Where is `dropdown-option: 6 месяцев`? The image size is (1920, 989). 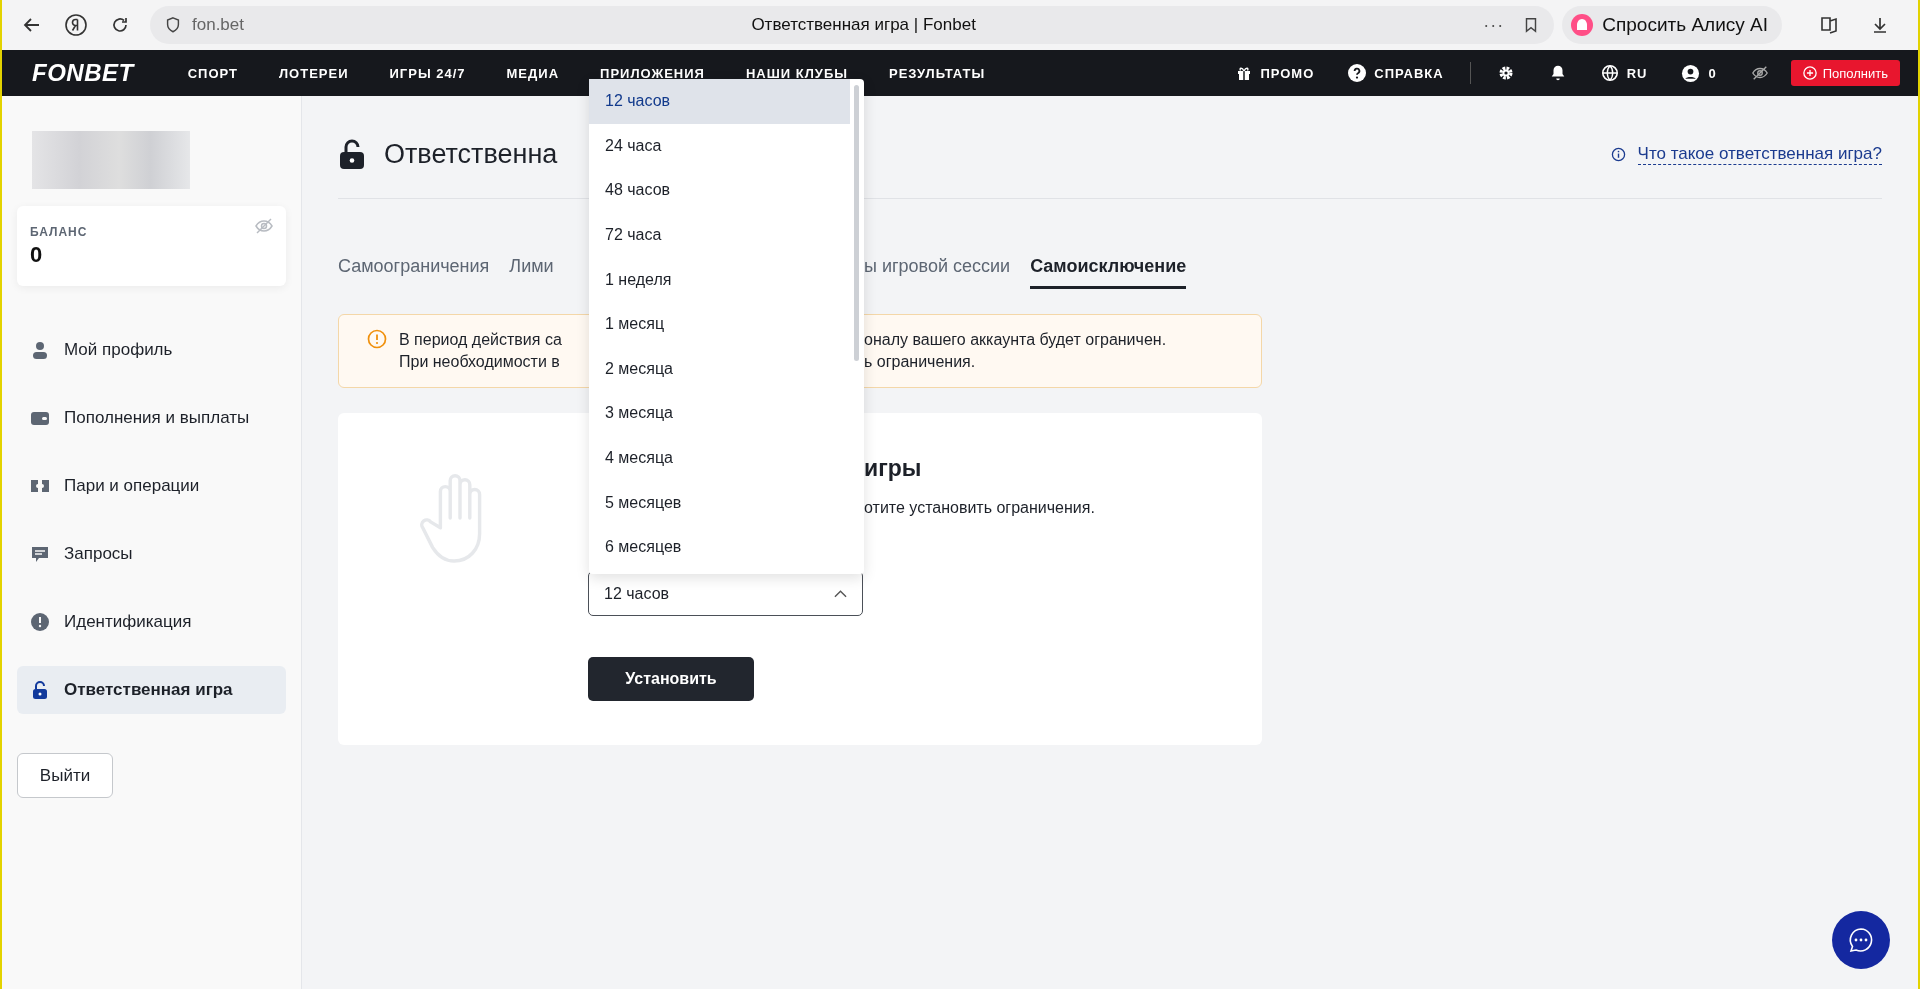
dropdown-option: 6 месяцев is located at coordinates (719, 547).